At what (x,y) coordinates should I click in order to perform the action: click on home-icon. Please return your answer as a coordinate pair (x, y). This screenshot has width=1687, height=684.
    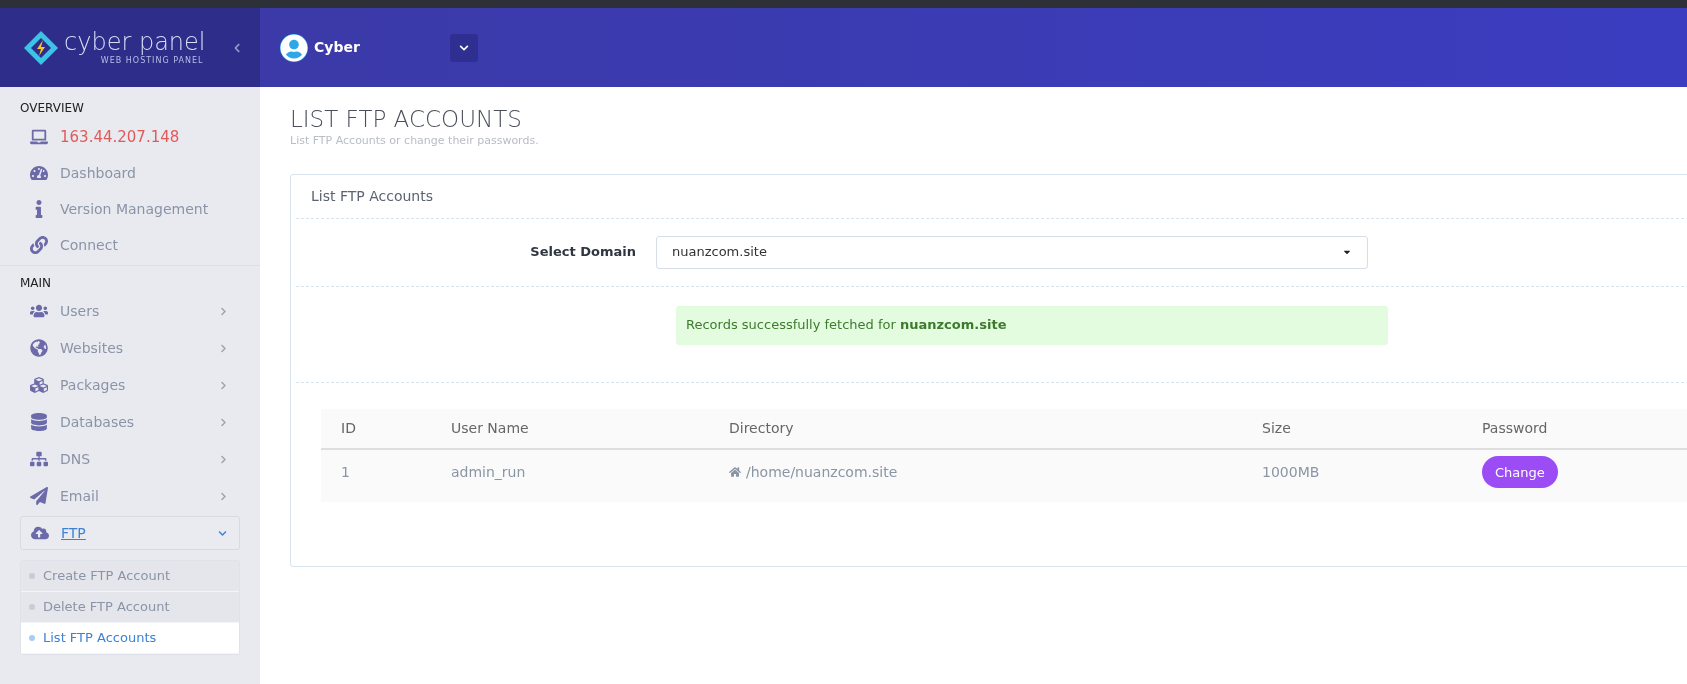
    Looking at the image, I should click on (735, 472).